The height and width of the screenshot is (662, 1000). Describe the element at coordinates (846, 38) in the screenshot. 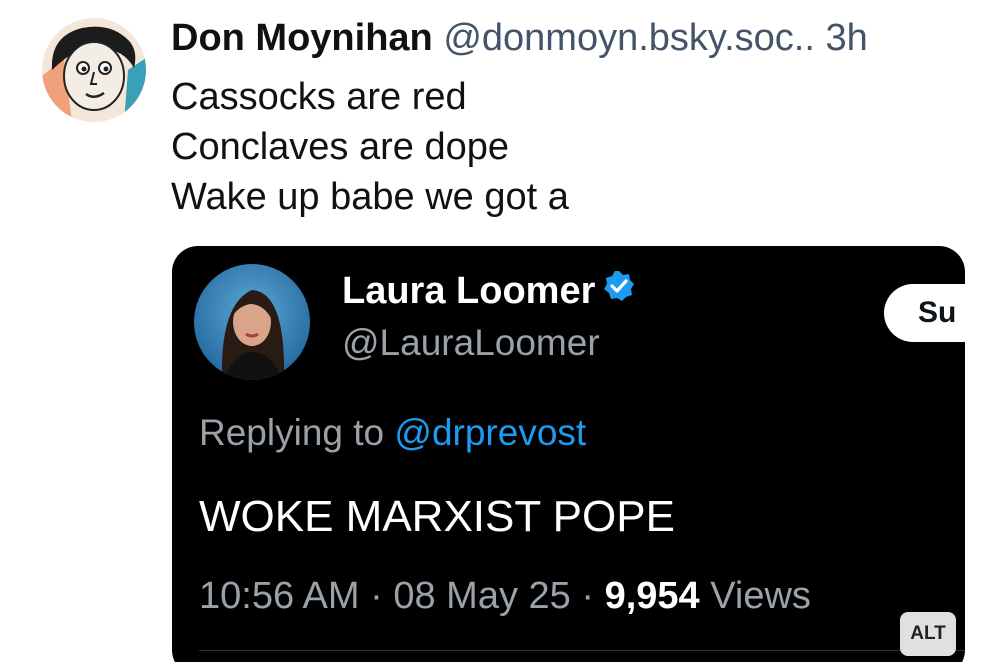

I see `post-timestamp: 3h` at that location.